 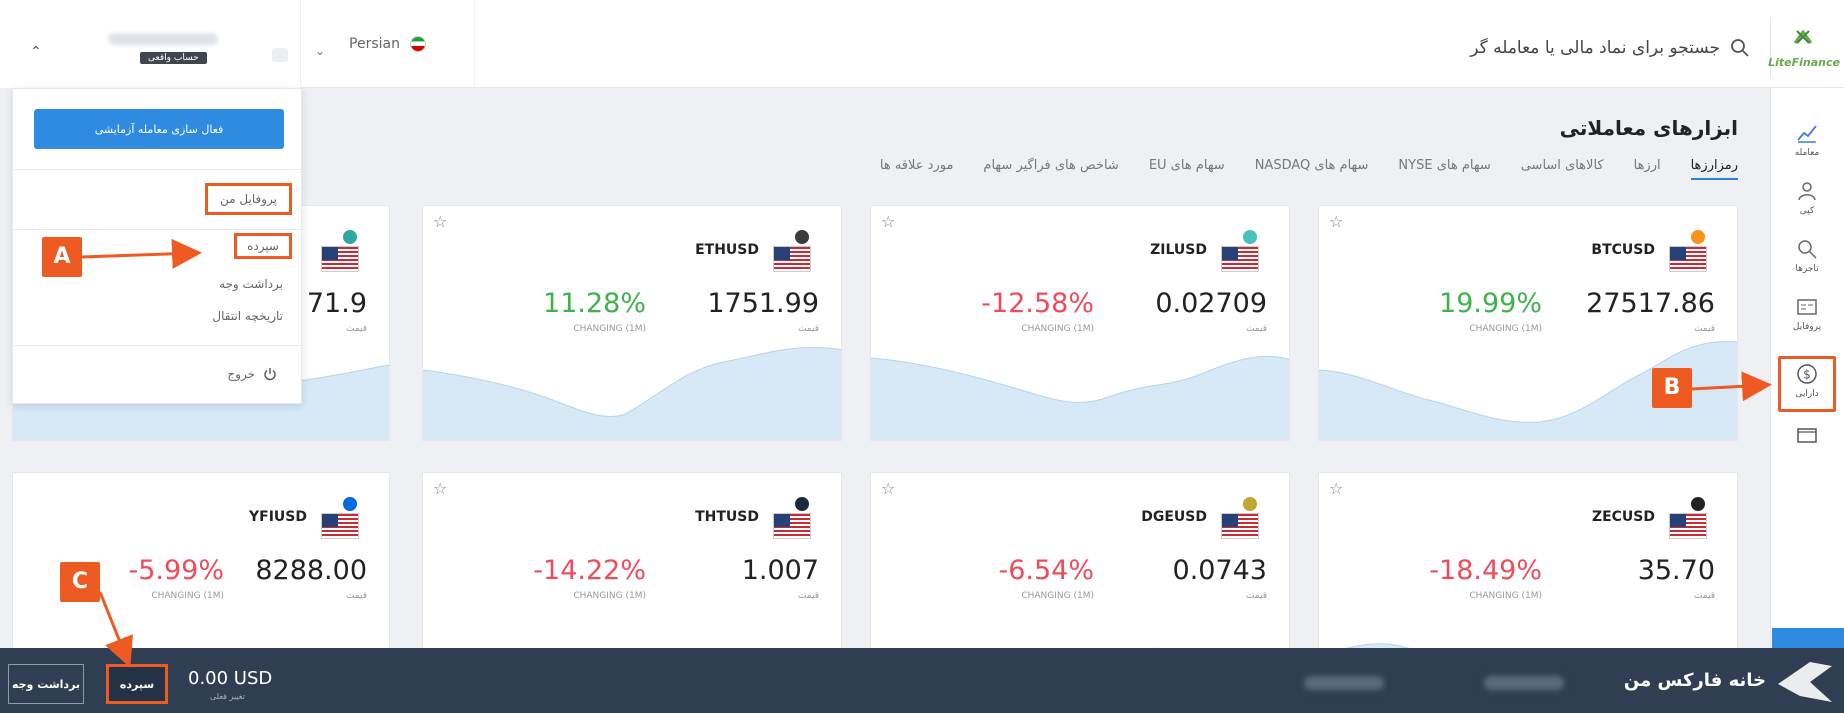 I want to click on sidebar-item-label: دارایی, so click(x=1807, y=394).